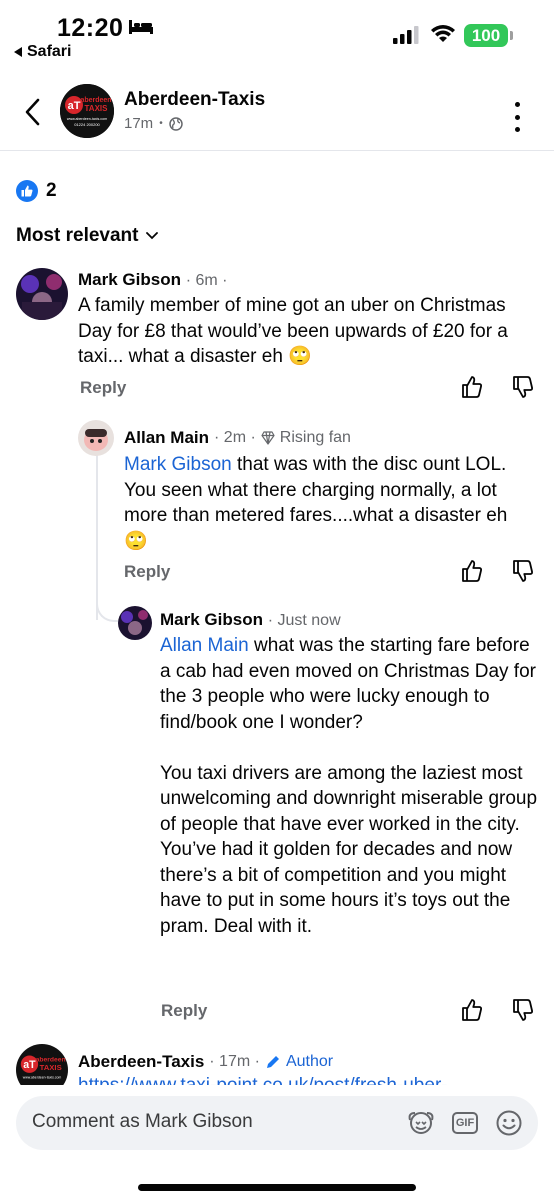 This screenshot has height=1200, width=554. I want to click on back-button, so click(32, 112).